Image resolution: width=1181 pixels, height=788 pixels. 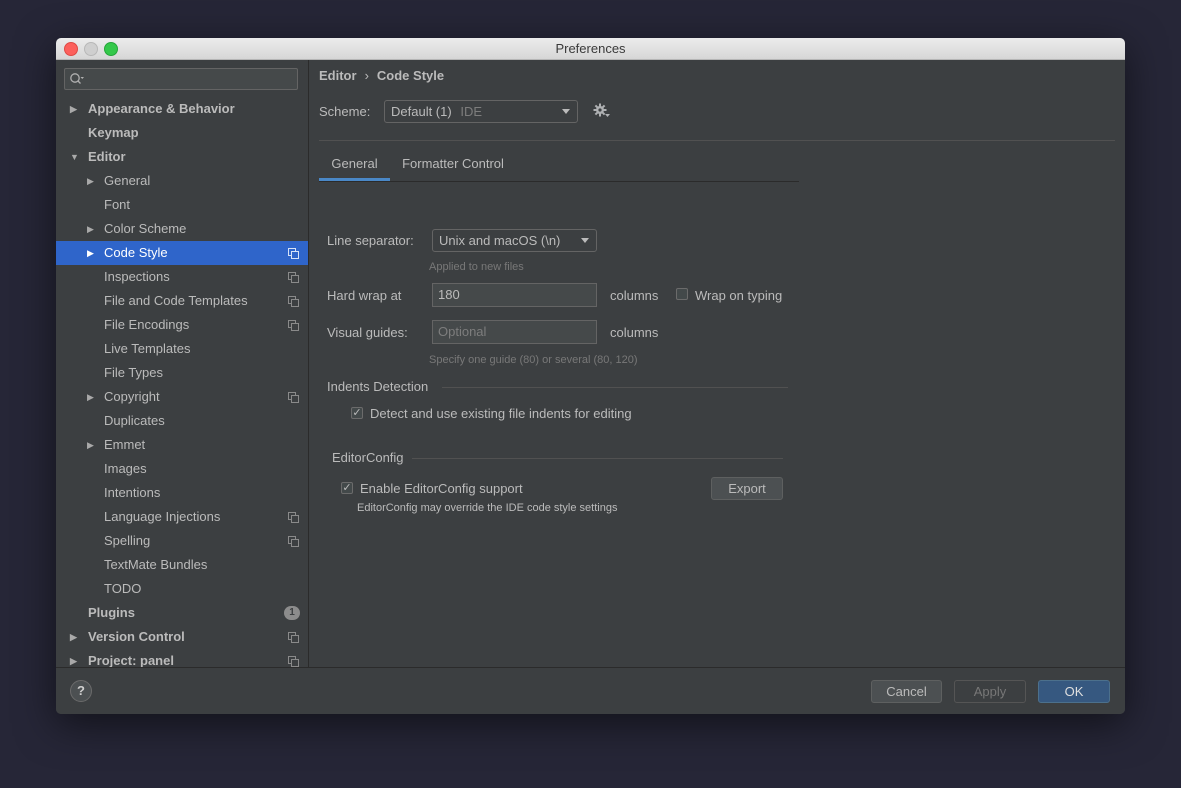 What do you see at coordinates (182, 349) in the screenshot?
I see `tree-item-live-templates: Live Templates` at bounding box center [182, 349].